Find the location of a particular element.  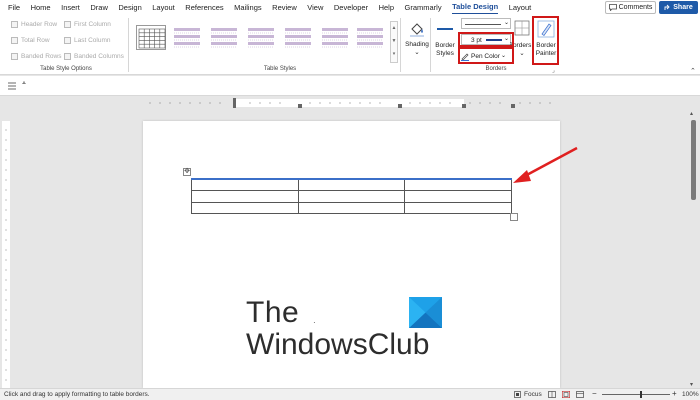

tab-review: Review is located at coordinates (284, 7).